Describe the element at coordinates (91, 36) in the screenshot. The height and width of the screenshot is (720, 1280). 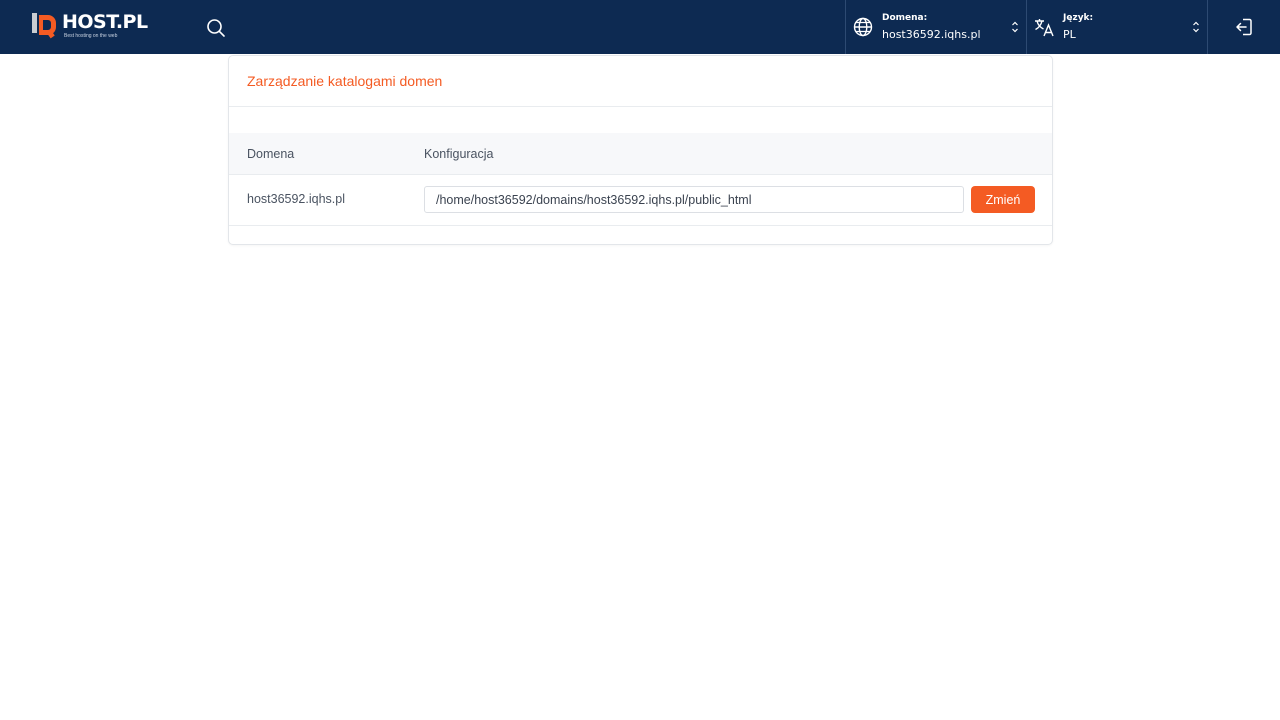
I see `logo-tagline: Best hosting on the web` at that location.